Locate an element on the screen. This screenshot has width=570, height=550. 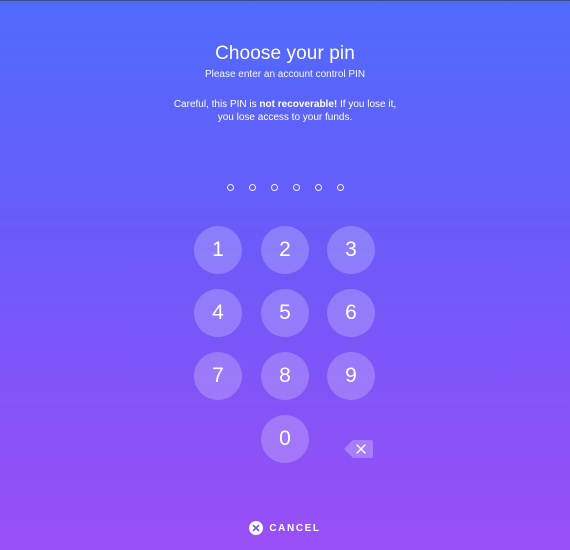
backspace-icon is located at coordinates (358, 449).